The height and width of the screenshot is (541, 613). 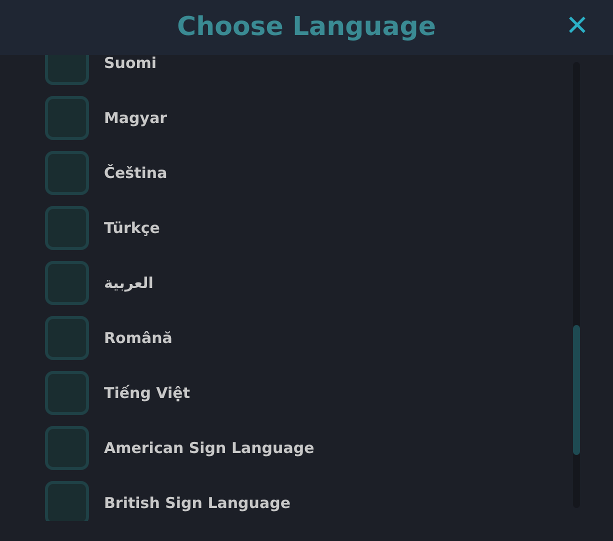 What do you see at coordinates (576, 390) in the screenshot?
I see `scrollbar-thumb` at bounding box center [576, 390].